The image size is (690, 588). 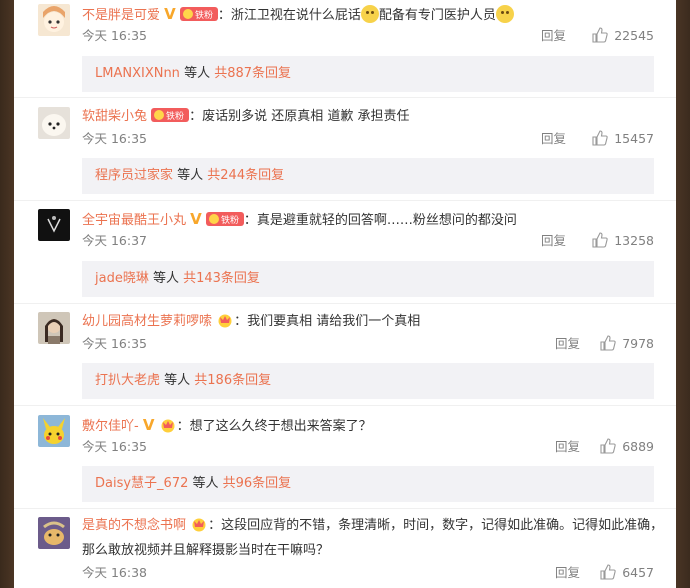 What do you see at coordinates (368, 381) in the screenshot?
I see `reply-summary: 打扒大老虎 等人 共186条回复` at bounding box center [368, 381].